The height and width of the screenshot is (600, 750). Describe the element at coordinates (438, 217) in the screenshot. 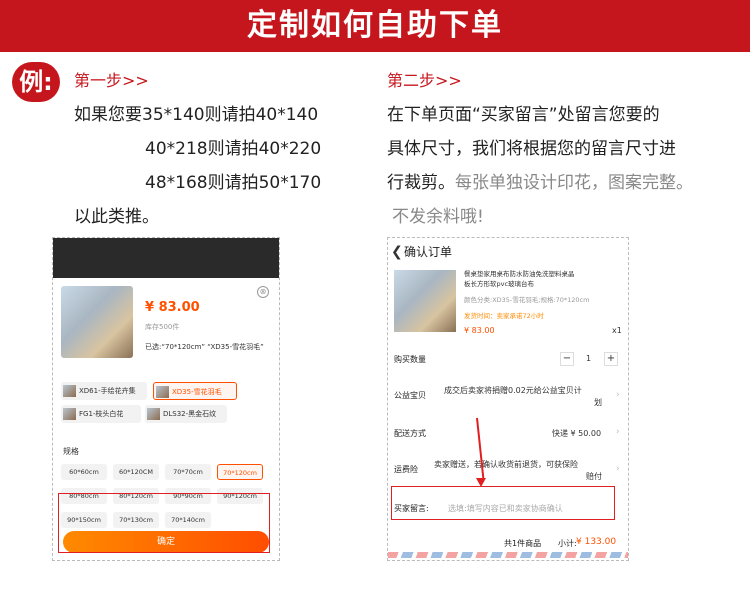

I see `step2-line-4: 不发余料哦!` at that location.